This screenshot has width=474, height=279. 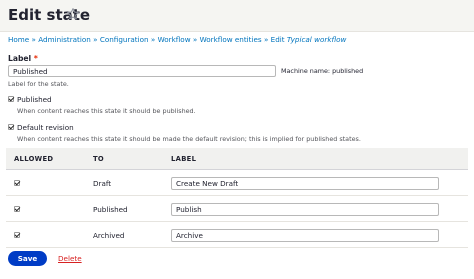 What do you see at coordinates (34, 159) in the screenshot?
I see `column-header-allowed: ALLOWED` at bounding box center [34, 159].